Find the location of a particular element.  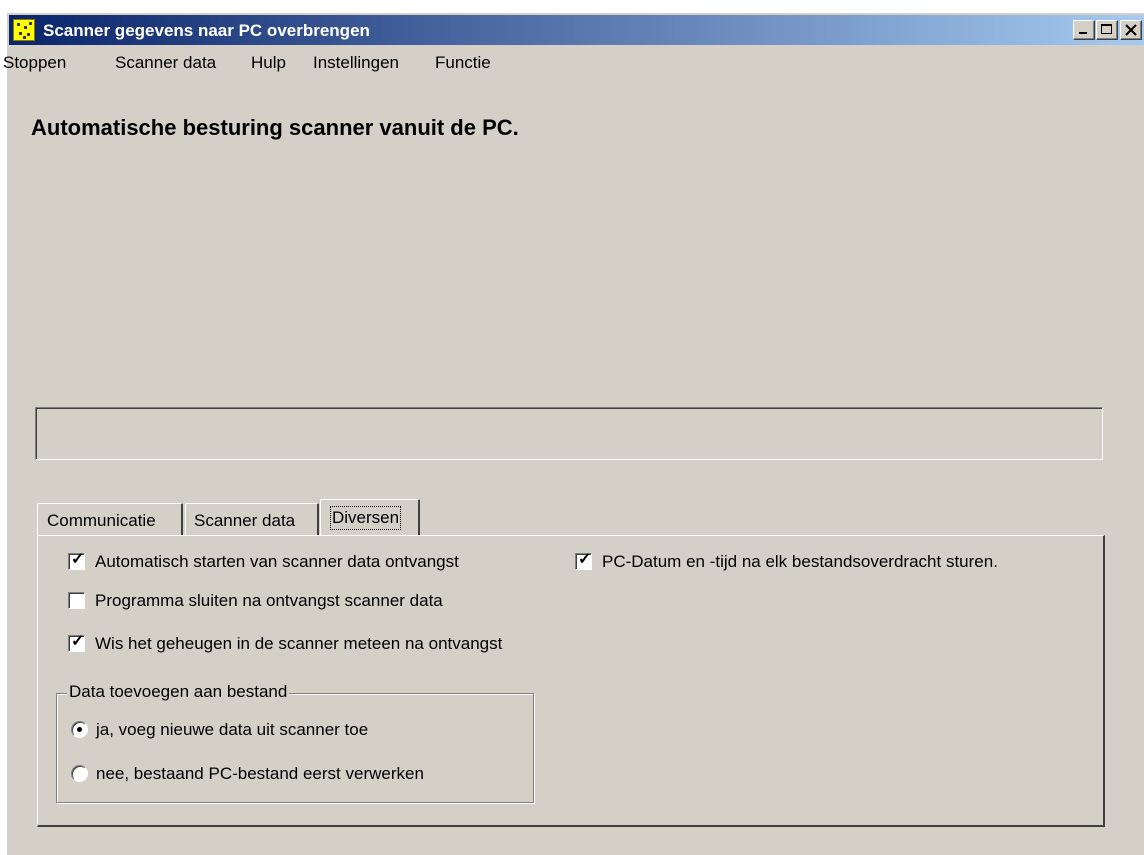

close-button is located at coordinates (1131, 30).